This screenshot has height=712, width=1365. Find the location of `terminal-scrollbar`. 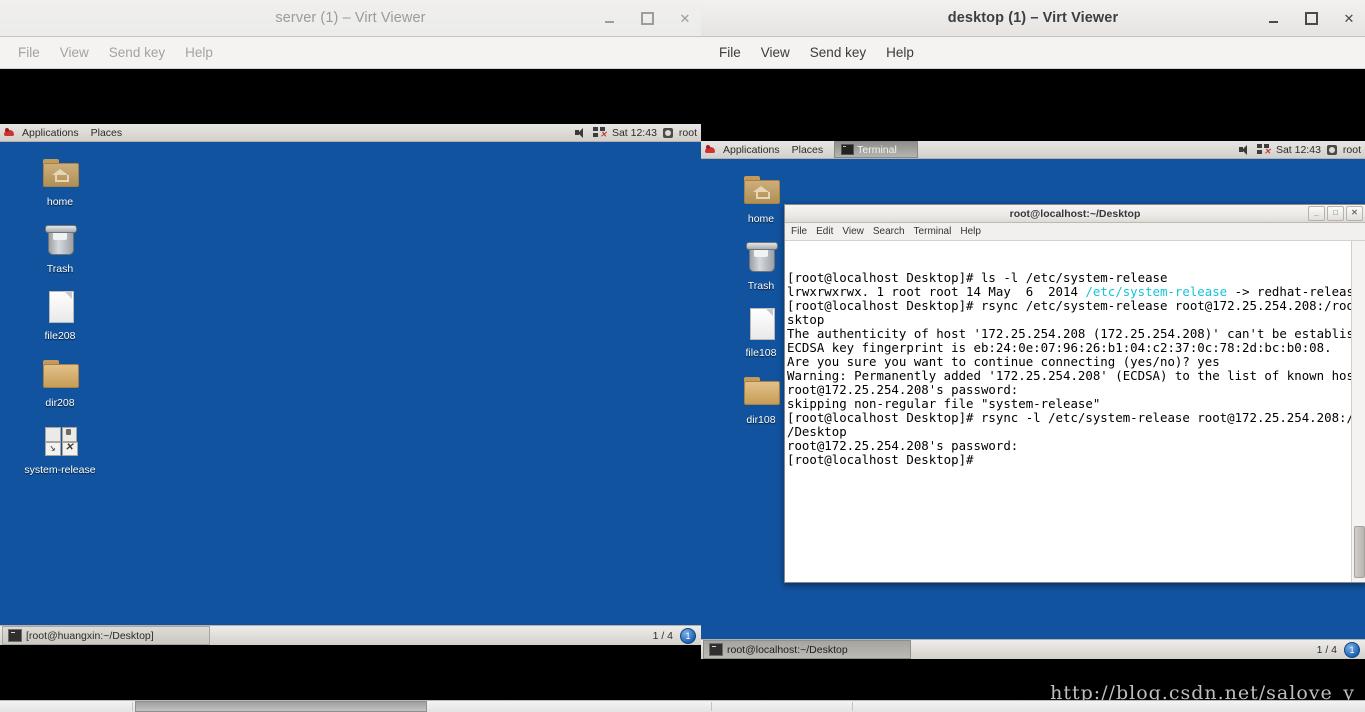

terminal-scrollbar is located at coordinates (1358, 411).